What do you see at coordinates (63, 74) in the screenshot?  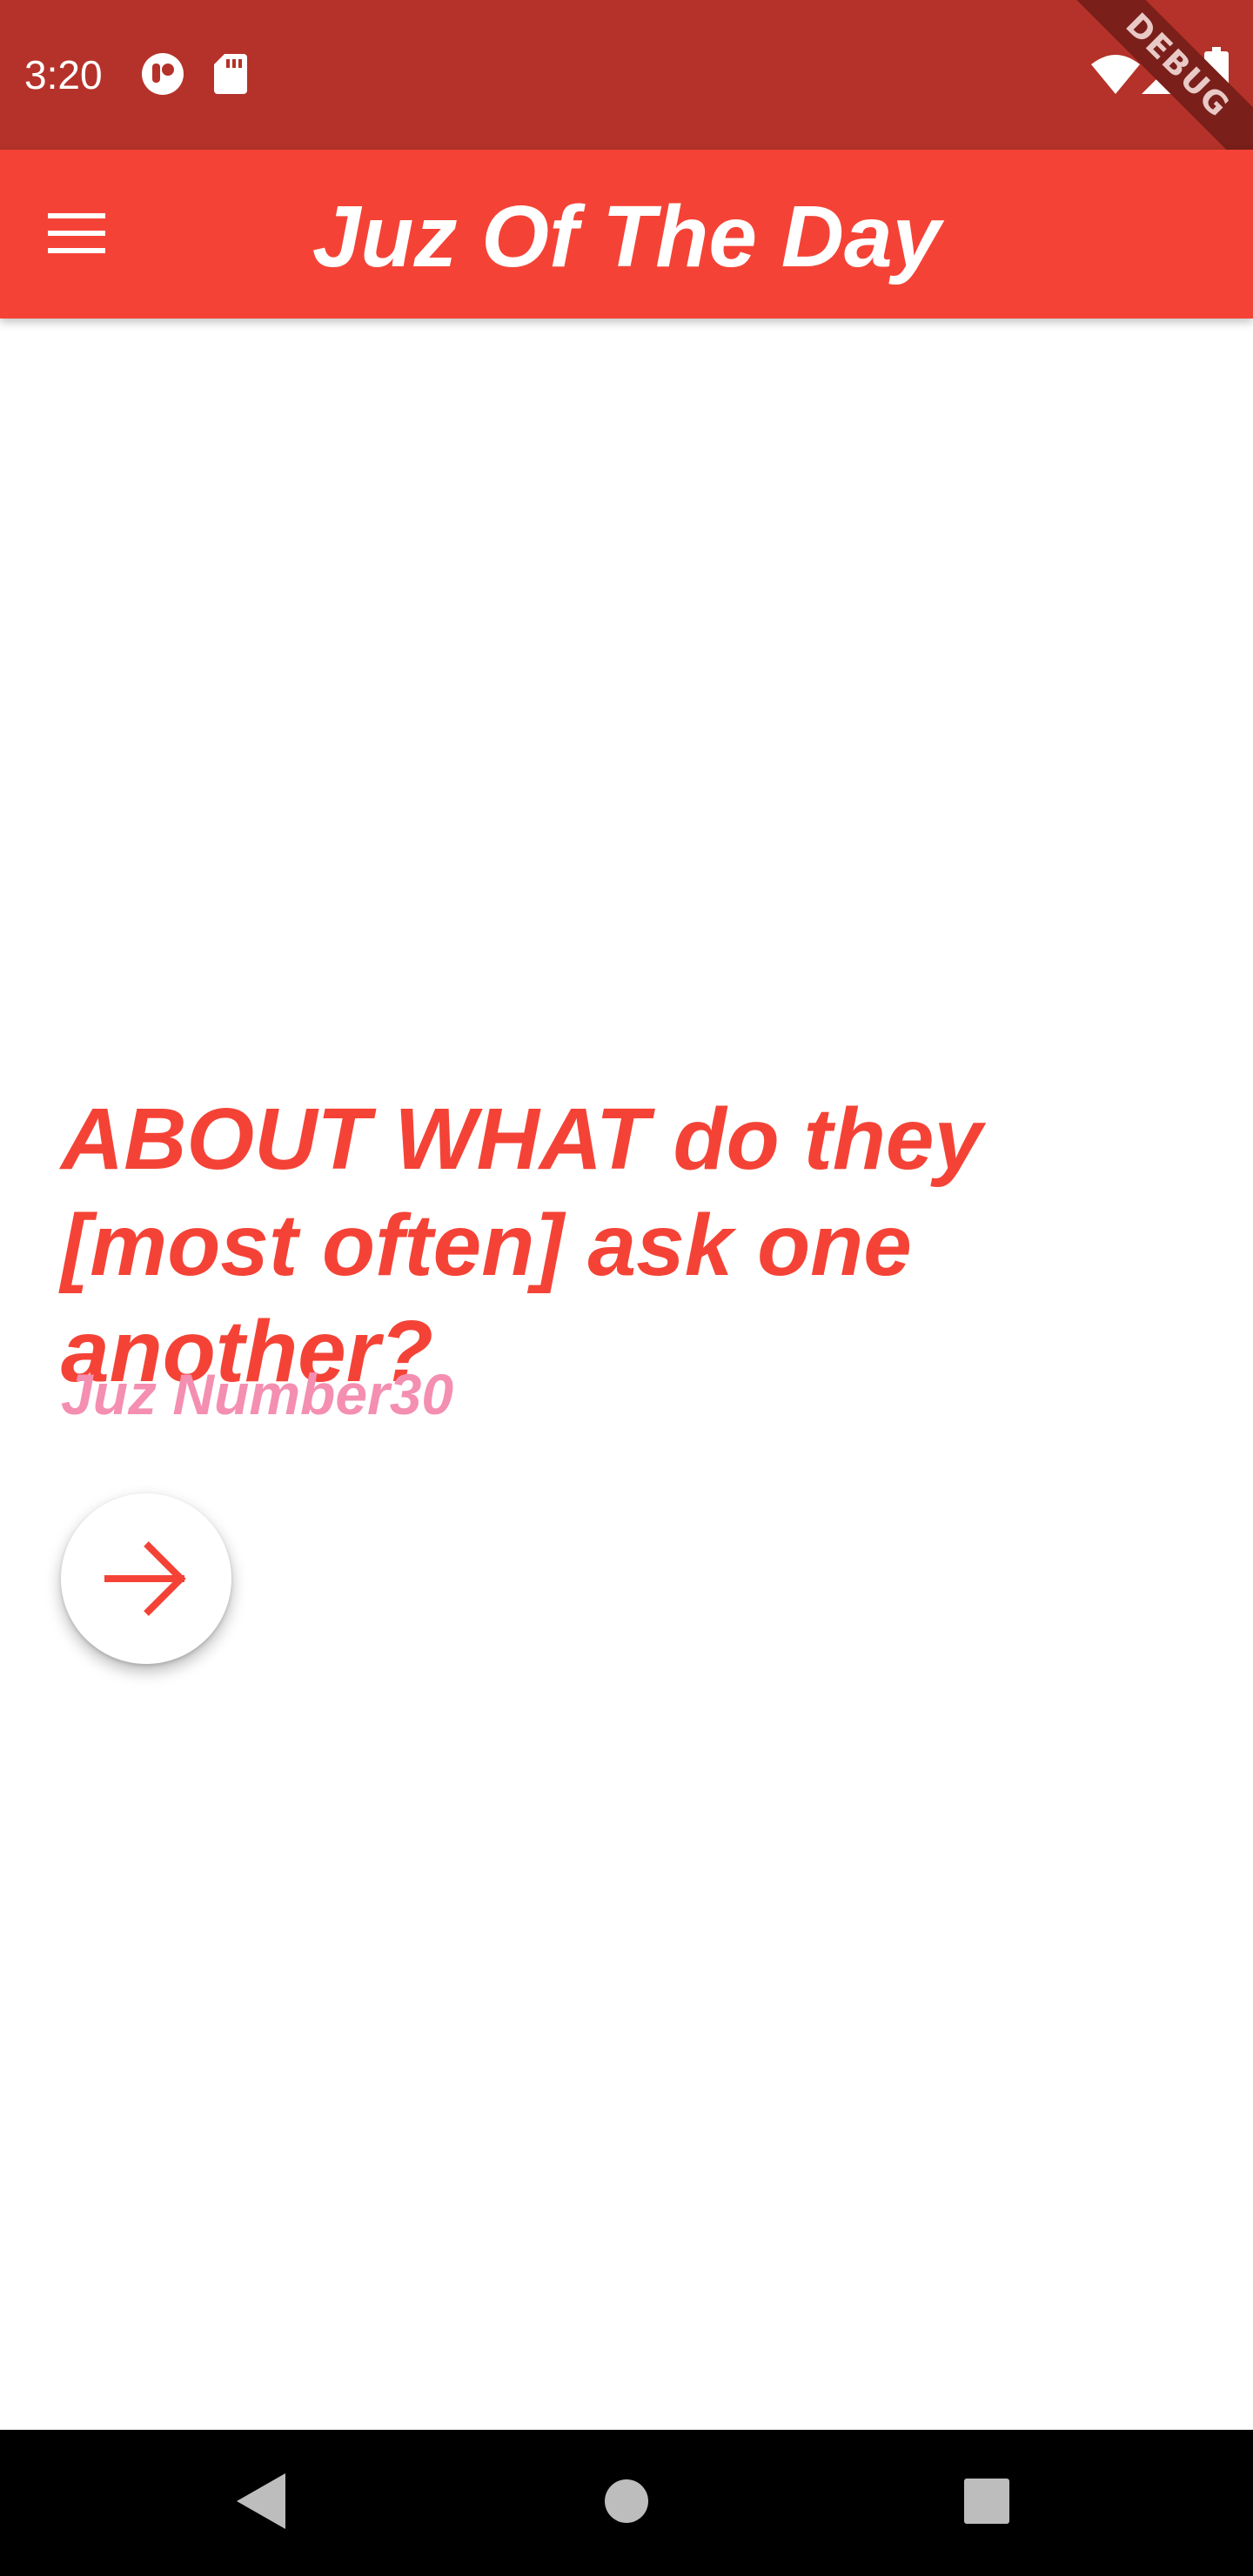 I see `status-time: 3:20` at bounding box center [63, 74].